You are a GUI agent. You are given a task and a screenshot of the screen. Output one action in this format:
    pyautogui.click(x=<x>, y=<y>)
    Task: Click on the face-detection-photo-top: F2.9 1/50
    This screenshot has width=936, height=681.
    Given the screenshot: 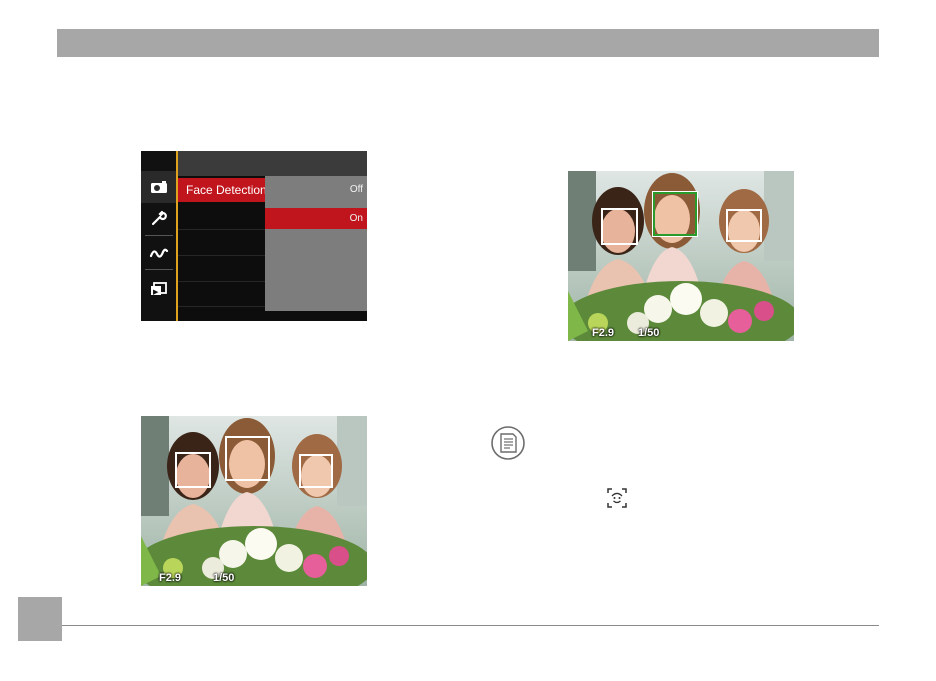 What is the action you would take?
    pyautogui.click(x=681, y=256)
    